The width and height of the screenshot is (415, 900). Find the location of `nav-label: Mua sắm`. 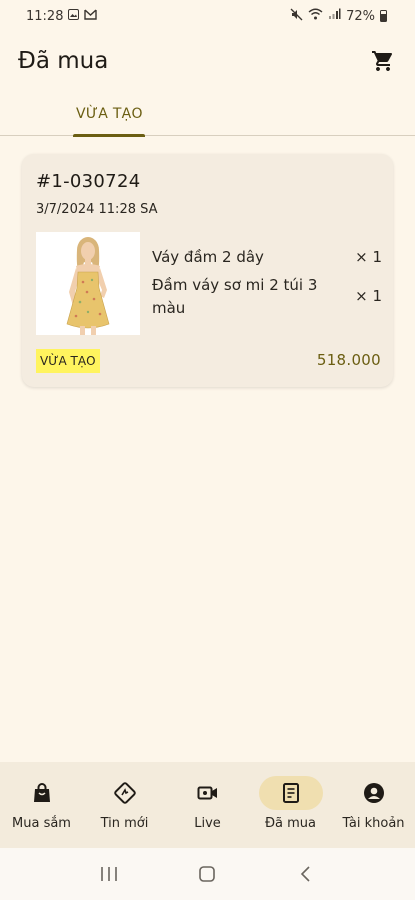

nav-label: Mua sắm is located at coordinates (41, 823).